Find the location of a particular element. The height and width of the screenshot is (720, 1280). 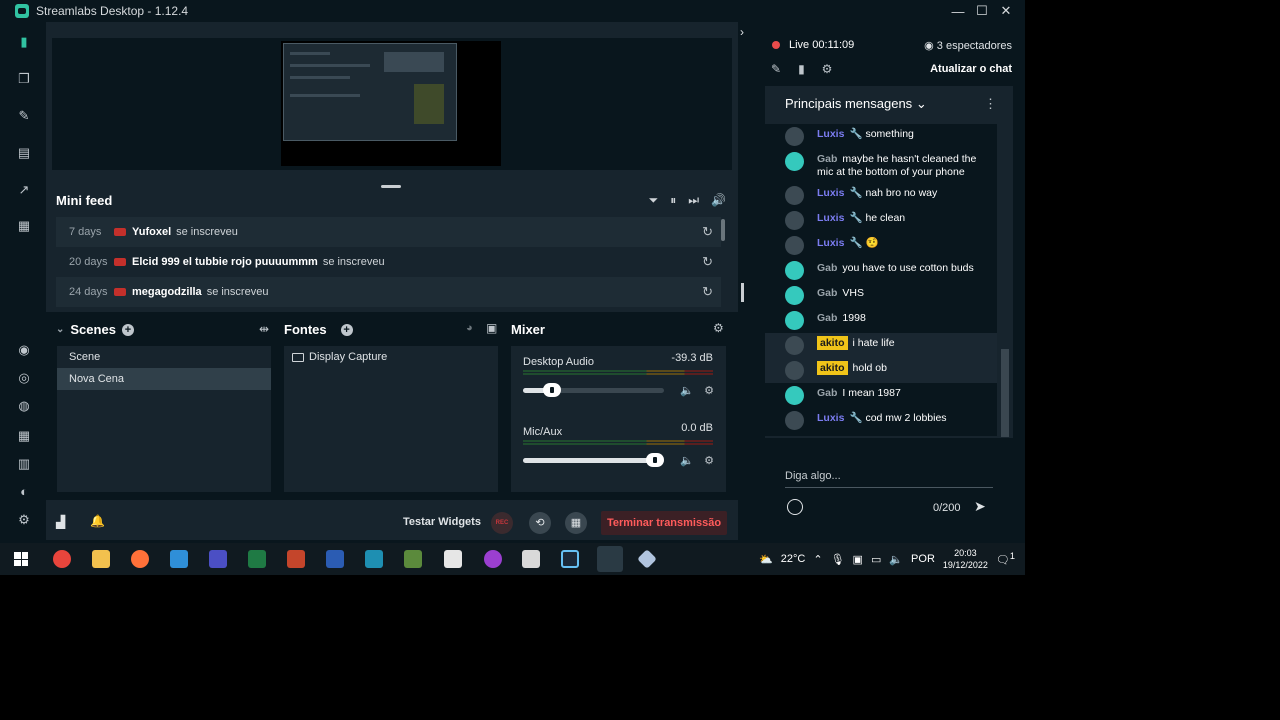

panel-scrollbar is located at coordinates (742, 292).